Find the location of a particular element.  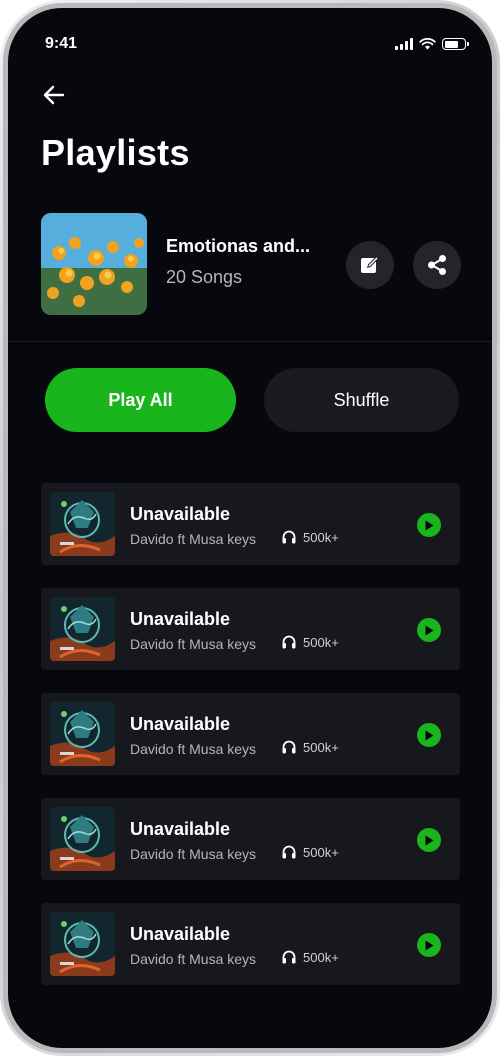

divider is located at coordinates (250, 341).